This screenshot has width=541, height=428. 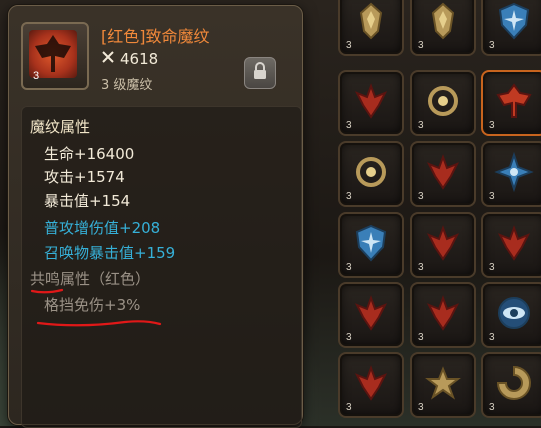 I want to click on rune-slot-selected: 3, so click(x=511, y=103).